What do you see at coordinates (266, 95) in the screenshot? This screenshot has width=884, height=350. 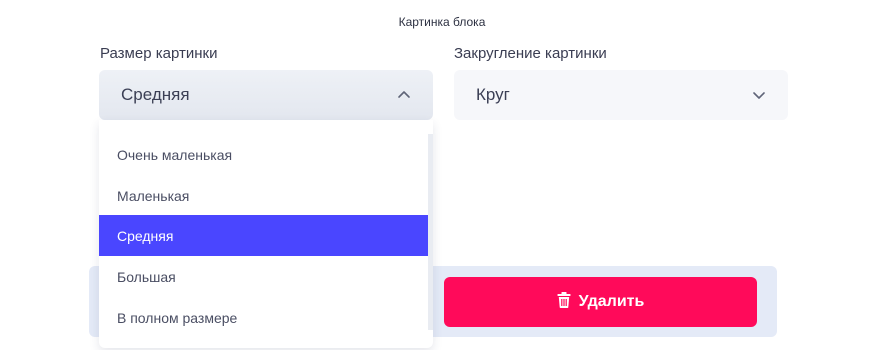 I see `size-select: Средняя` at bounding box center [266, 95].